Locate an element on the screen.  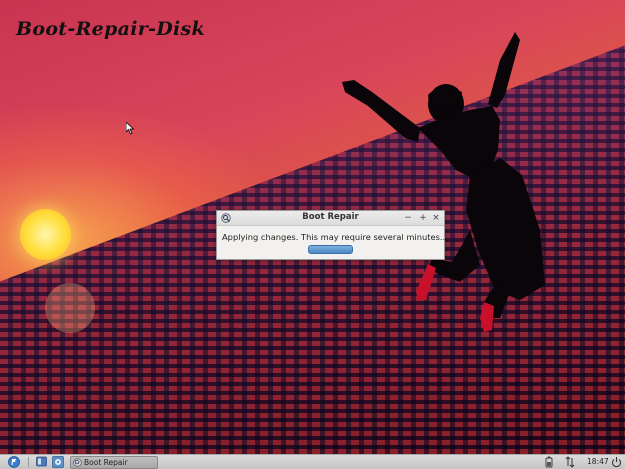
taskbar-item-boot-repair: Boot Repair is located at coordinates (114, 462).